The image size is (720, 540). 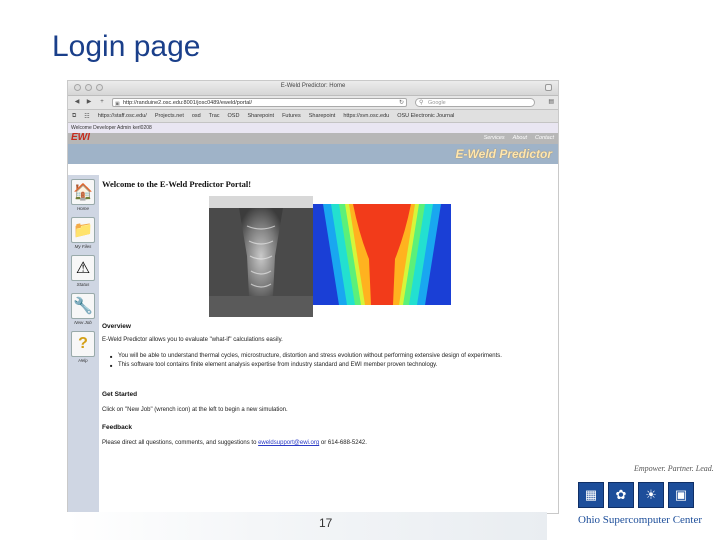 I want to click on weld-simulation-image, so click(x=382, y=254).